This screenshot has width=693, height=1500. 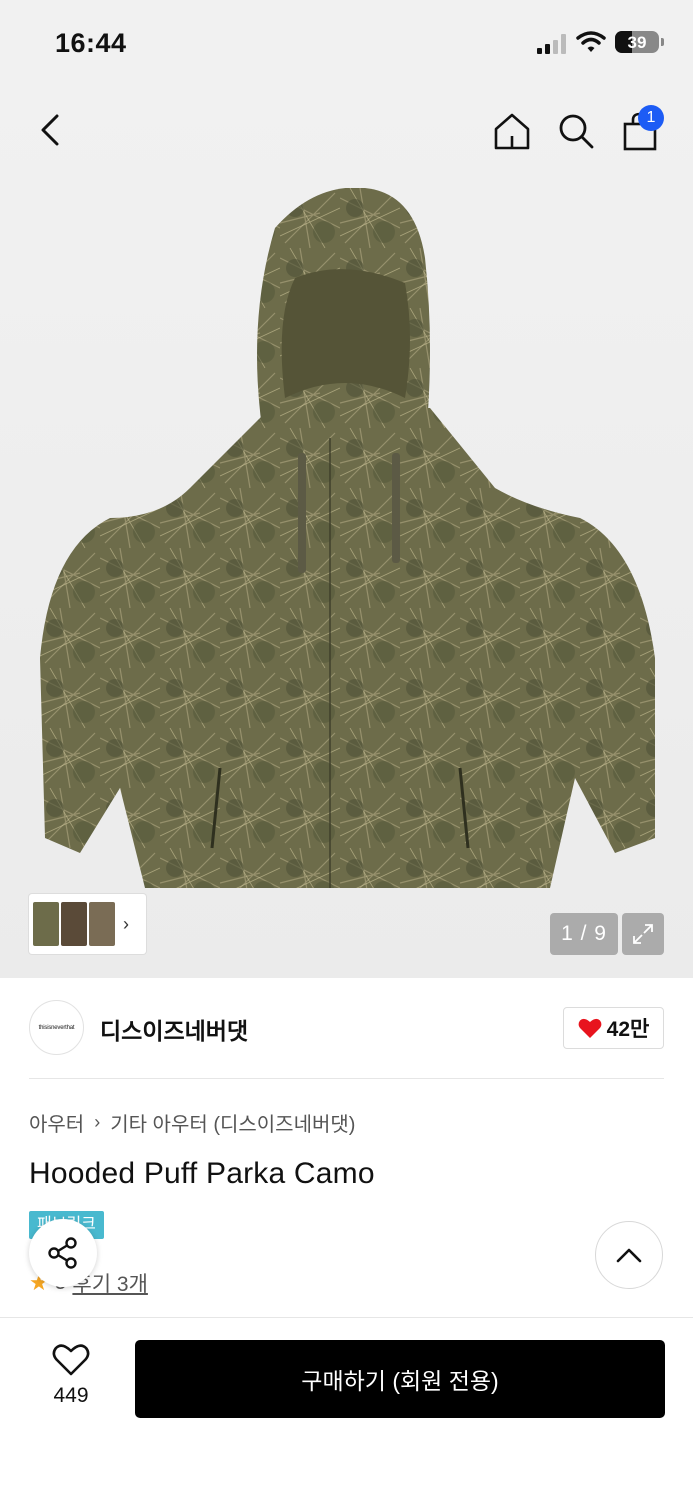 I want to click on breadcrumb: 아우터 › 기타 아우터 (디스이즈네버댓), so click(x=192, y=1122).